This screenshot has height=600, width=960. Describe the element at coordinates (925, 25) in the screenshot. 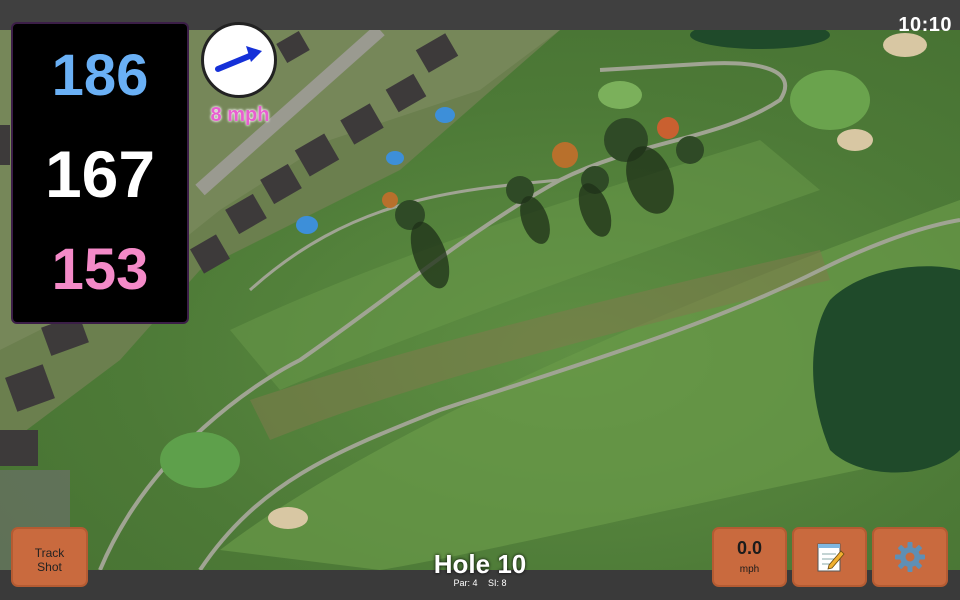

I see `clock: 10:10` at that location.